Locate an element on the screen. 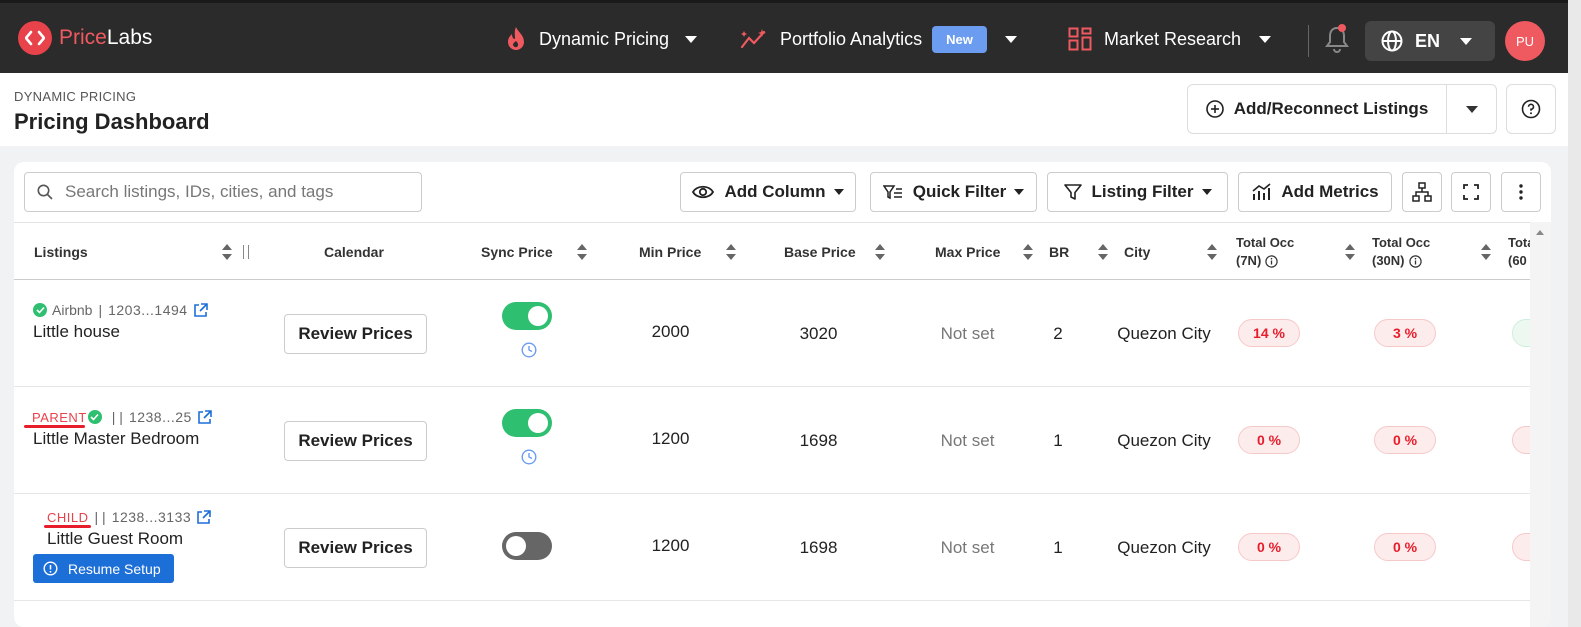  listing-filter-button: Listing Filter is located at coordinates (1137, 192).